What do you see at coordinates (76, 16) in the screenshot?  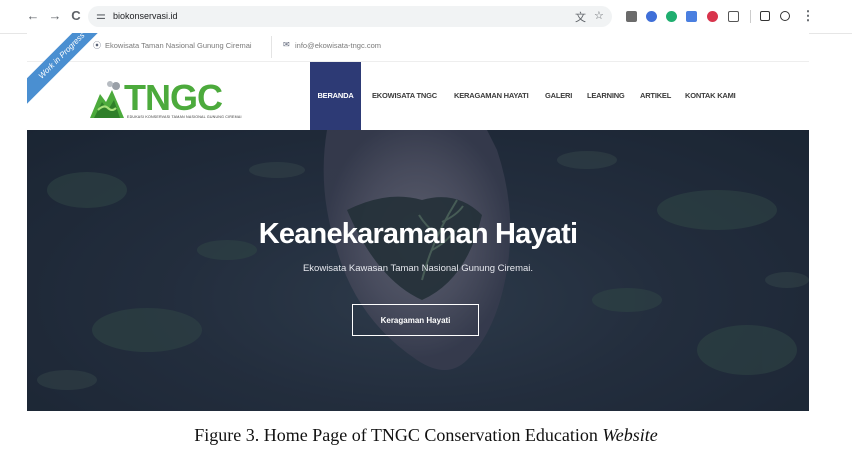 I see `reload-icon: C` at bounding box center [76, 16].